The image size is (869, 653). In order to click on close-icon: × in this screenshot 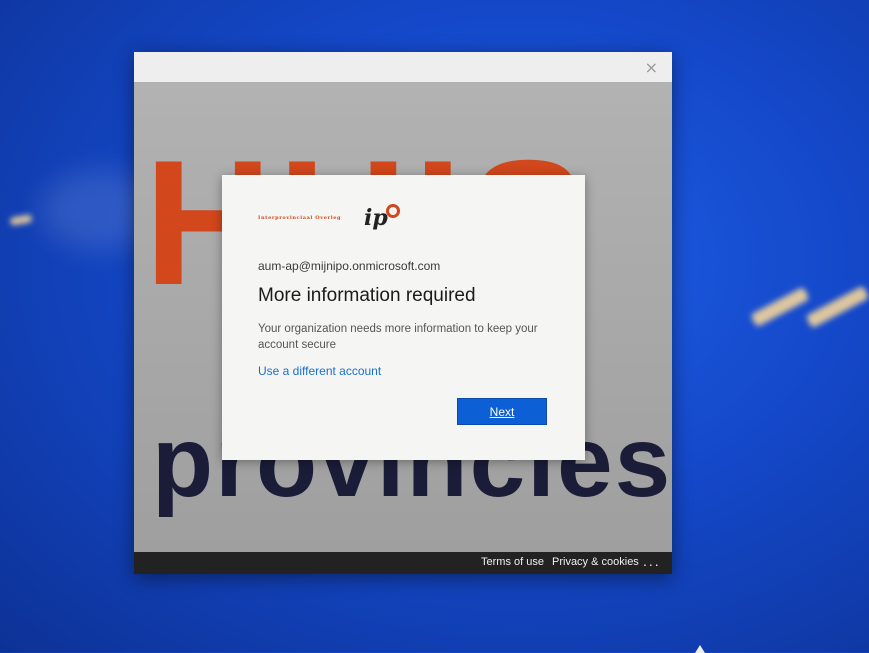, I will do `click(651, 67)`.